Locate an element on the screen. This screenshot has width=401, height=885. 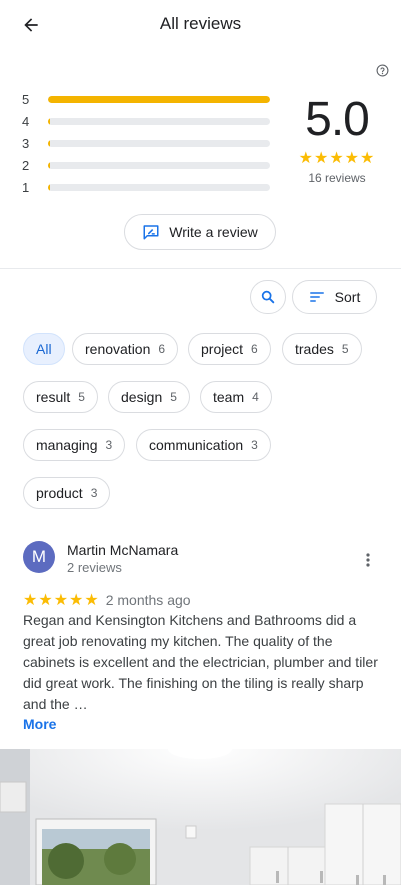
write-review-label: Write a review is located at coordinates (213, 232).